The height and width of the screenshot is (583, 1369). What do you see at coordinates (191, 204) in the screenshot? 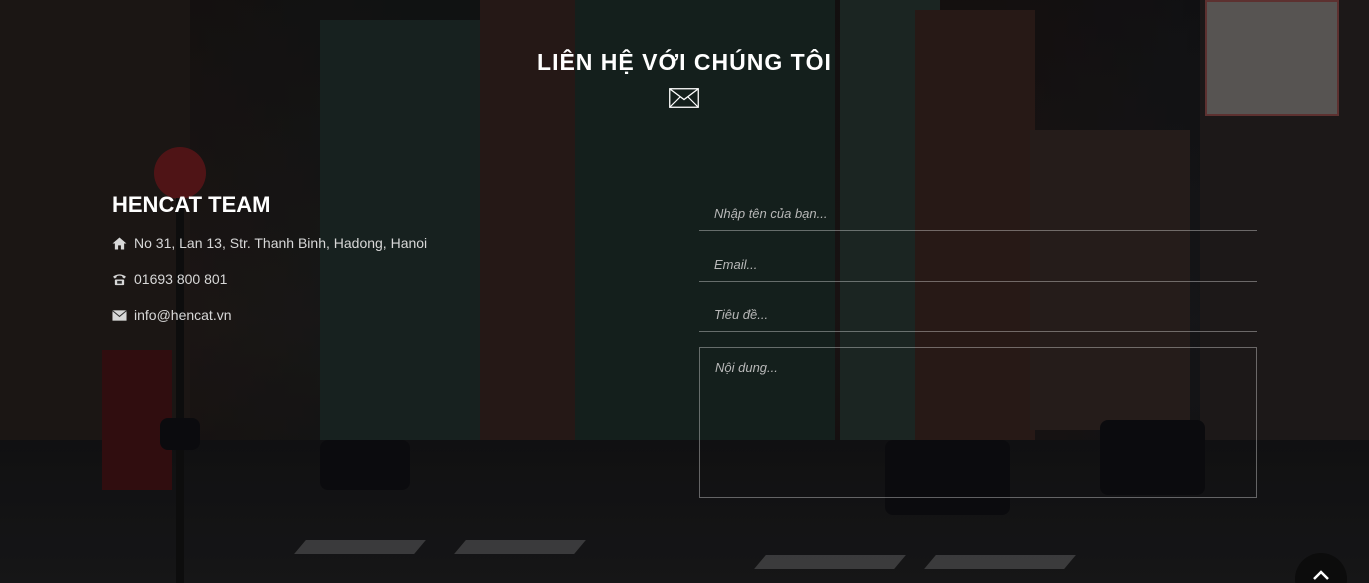
I see `team-name: HENCAT TEAM` at bounding box center [191, 204].